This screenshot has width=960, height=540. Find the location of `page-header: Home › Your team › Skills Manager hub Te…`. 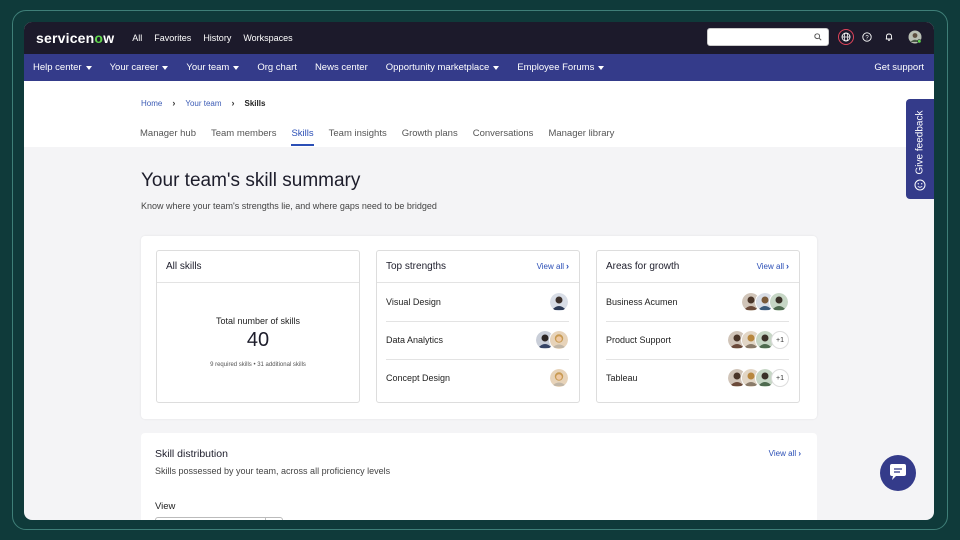

page-header: Home › Your team › Skills Manager hub Te… is located at coordinates (479, 114).